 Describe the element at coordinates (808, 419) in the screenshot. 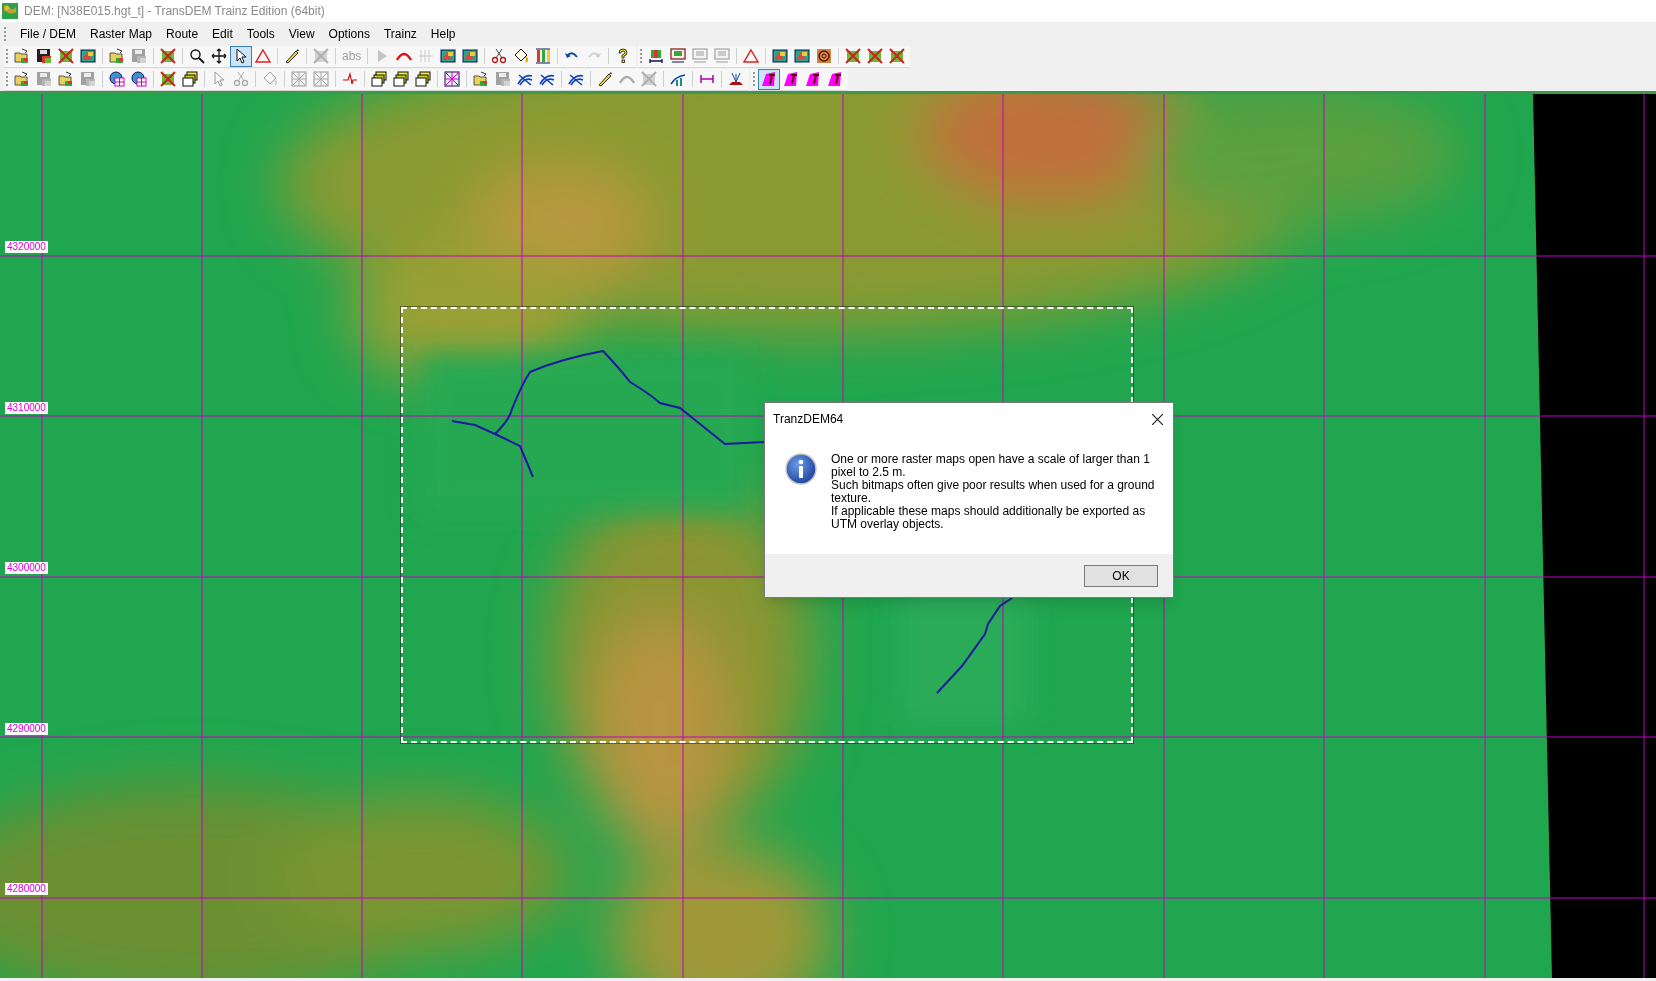

I see `dialog-title: TranzDEM64` at that location.